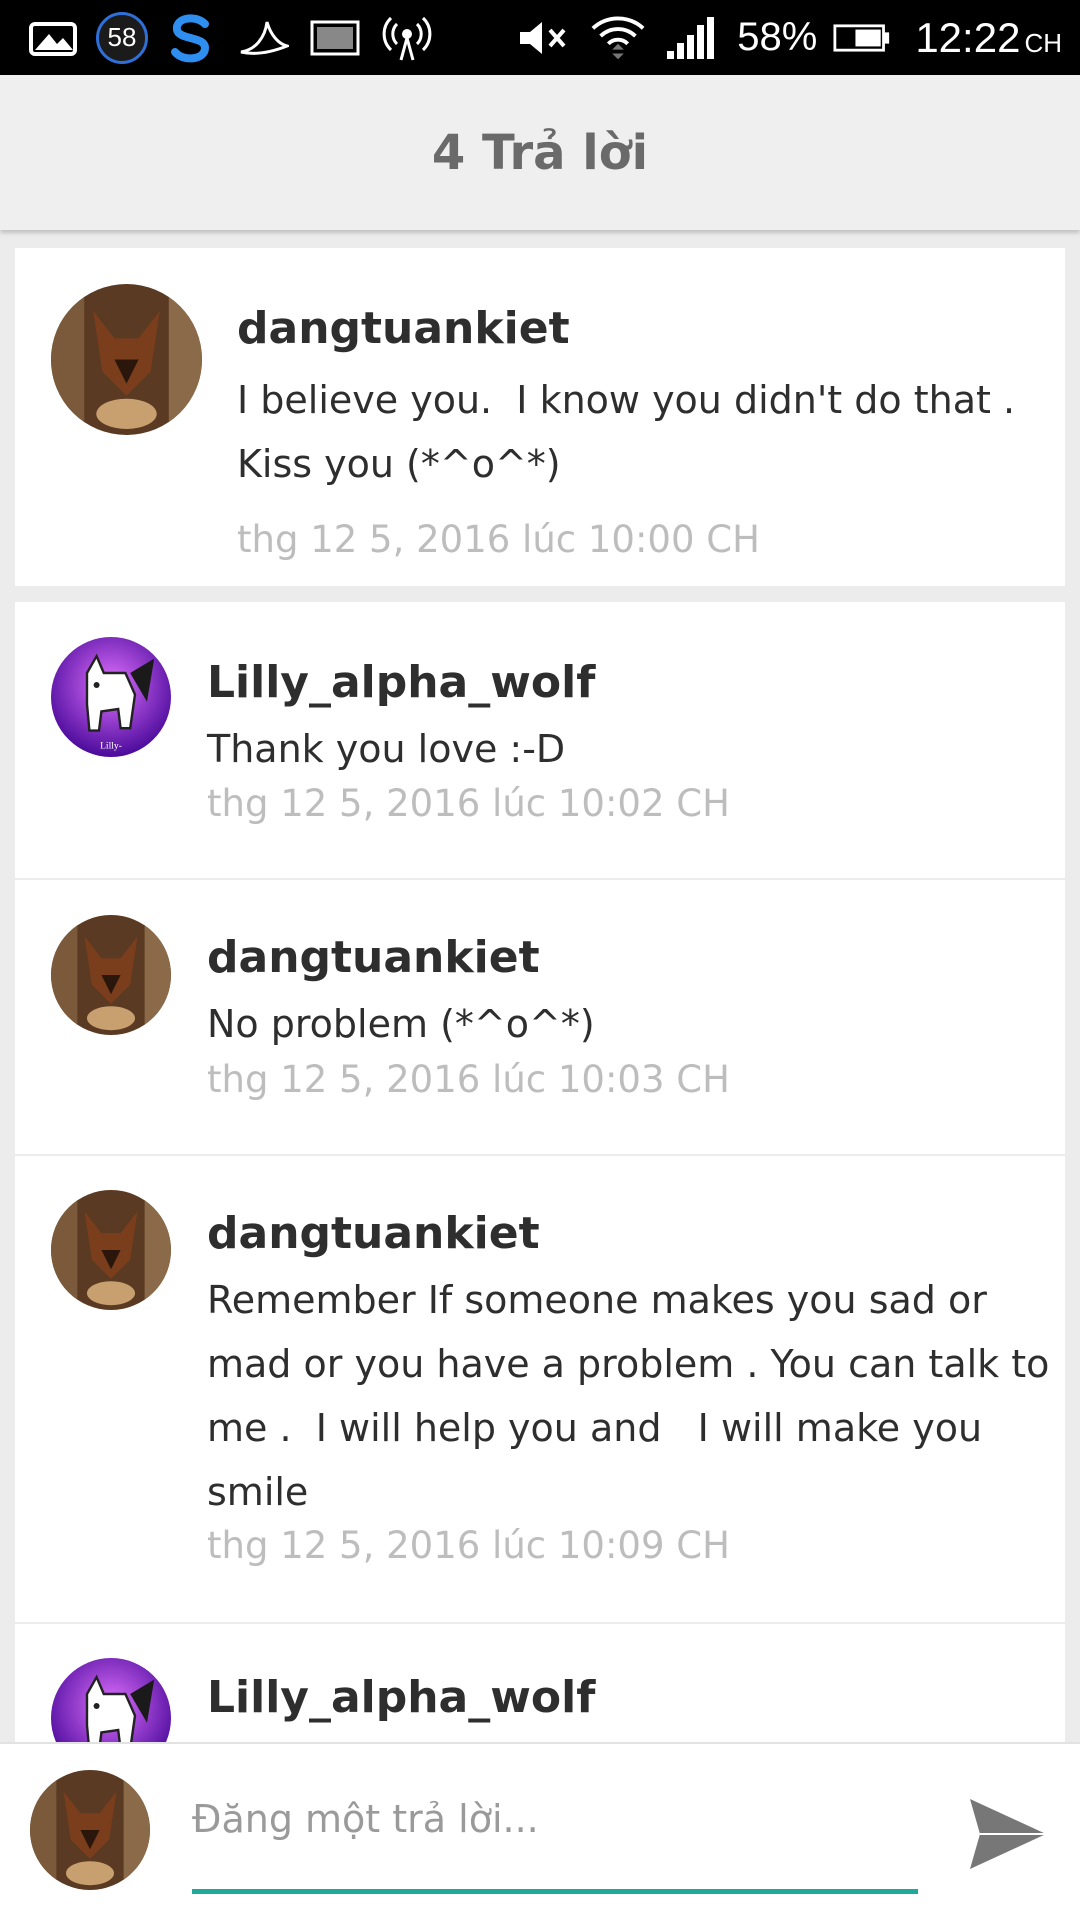 Image resolution: width=1080 pixels, height=1922 pixels. I want to click on clock-suffix: CH, so click(1043, 42).